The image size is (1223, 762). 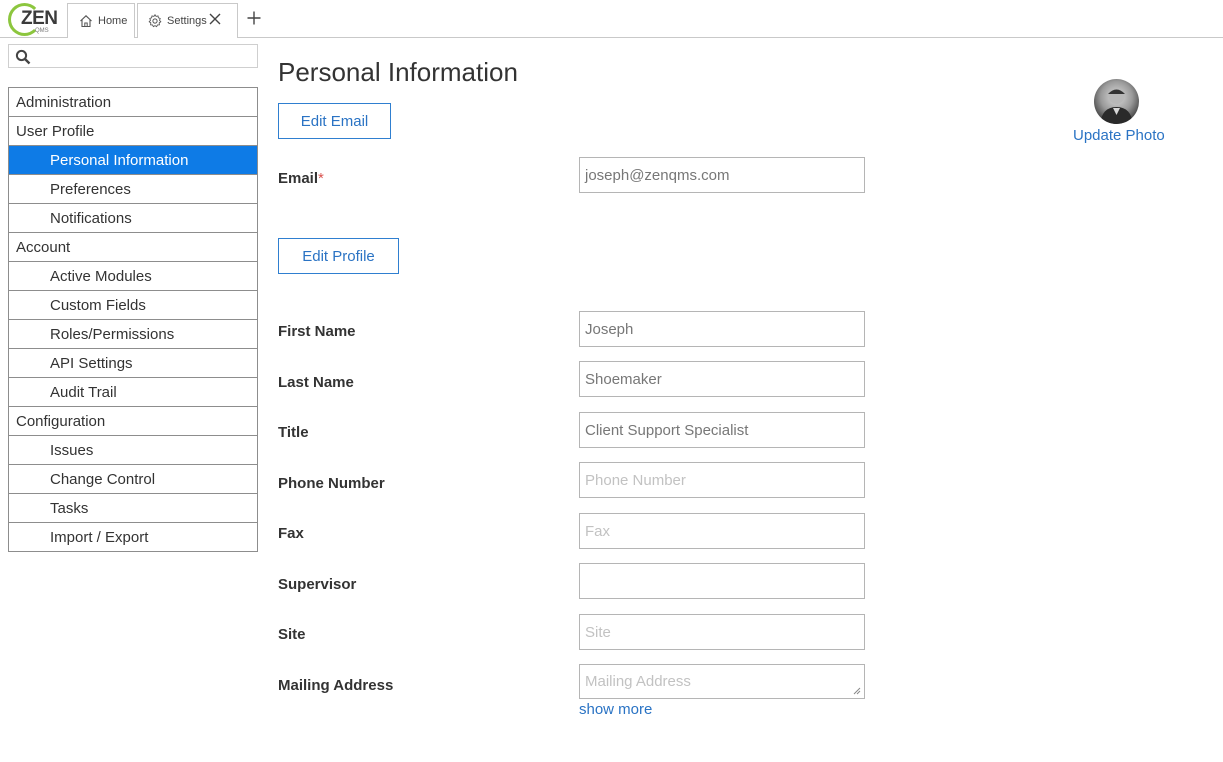 I want to click on title-field: Client Support Specialist, so click(x=722, y=430).